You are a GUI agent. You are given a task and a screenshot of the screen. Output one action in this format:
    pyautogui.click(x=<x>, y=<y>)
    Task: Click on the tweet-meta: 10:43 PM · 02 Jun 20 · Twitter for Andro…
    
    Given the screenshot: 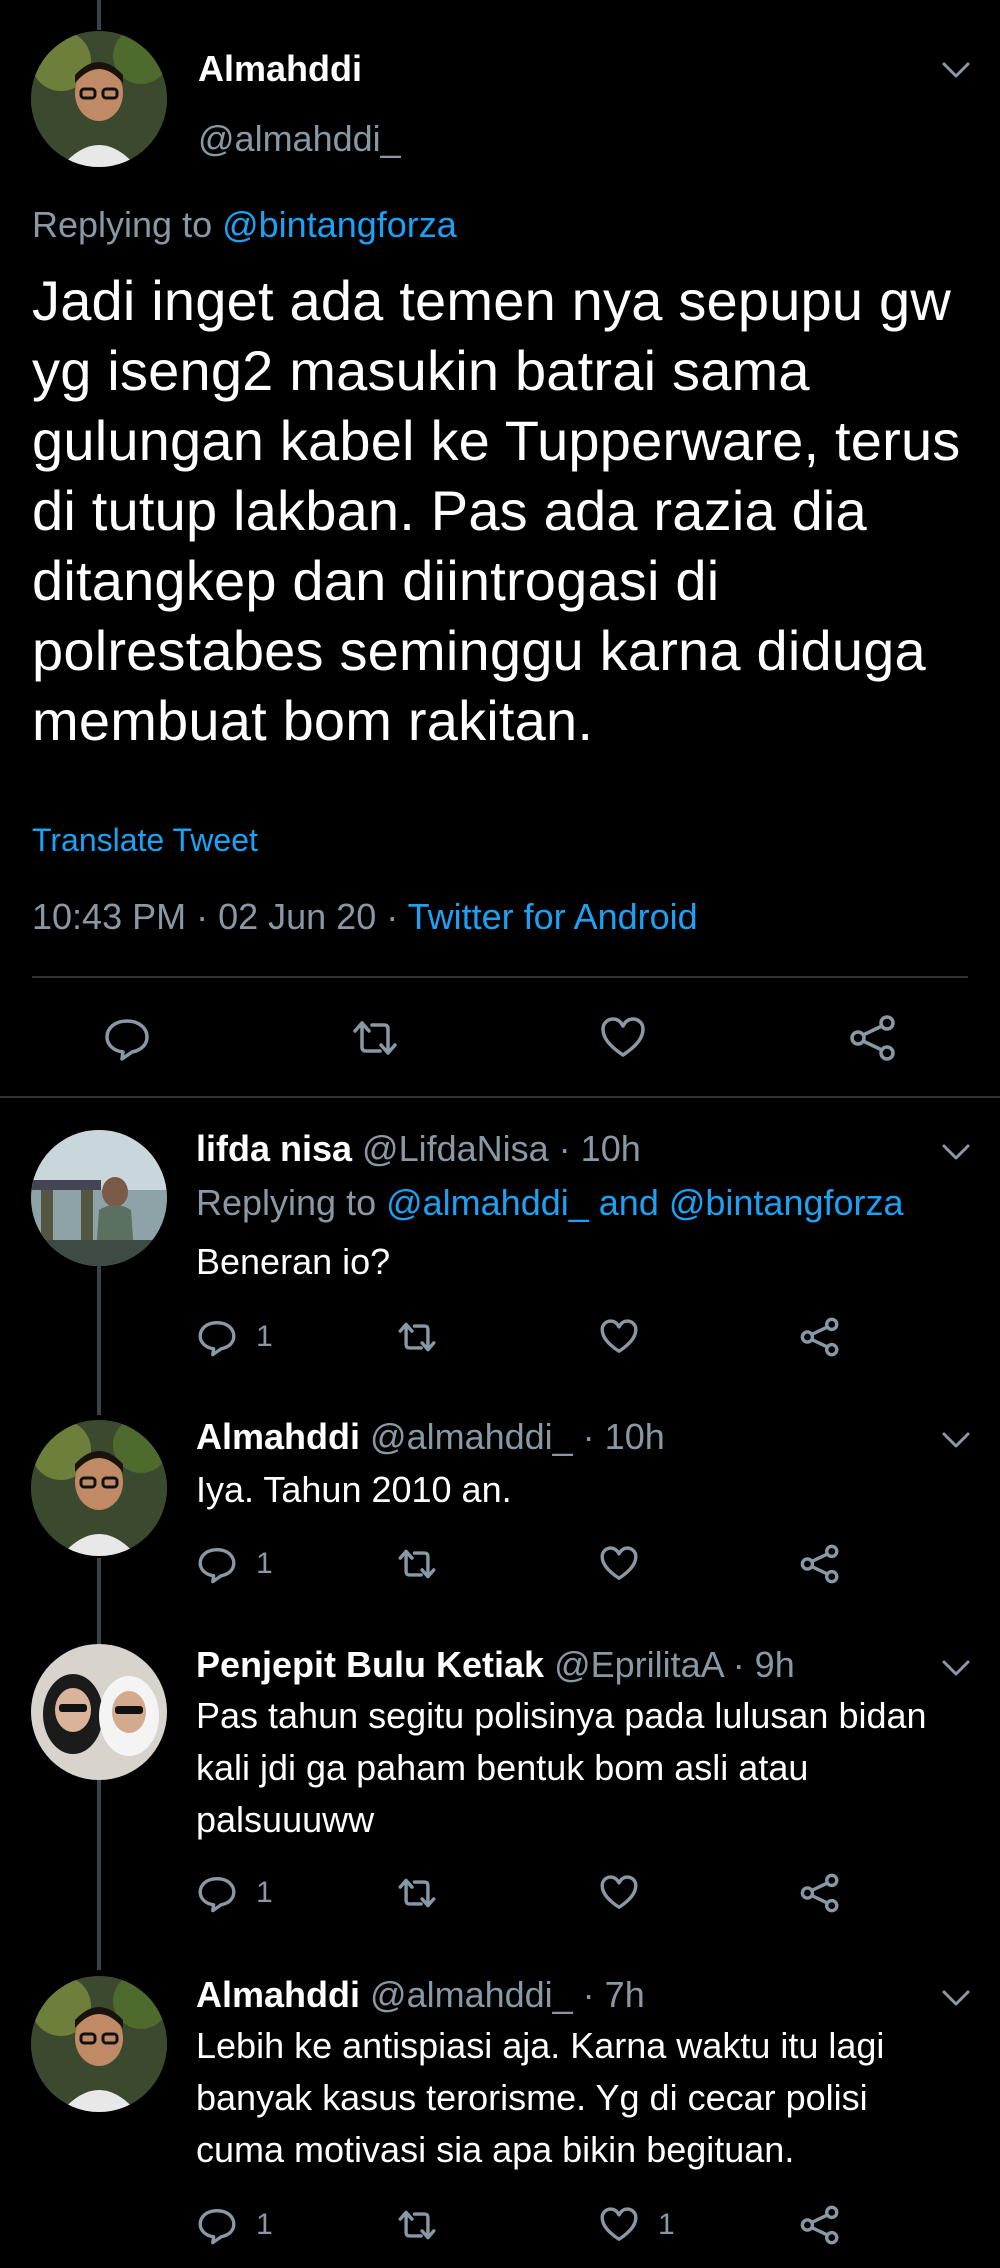 What is the action you would take?
    pyautogui.click(x=365, y=917)
    